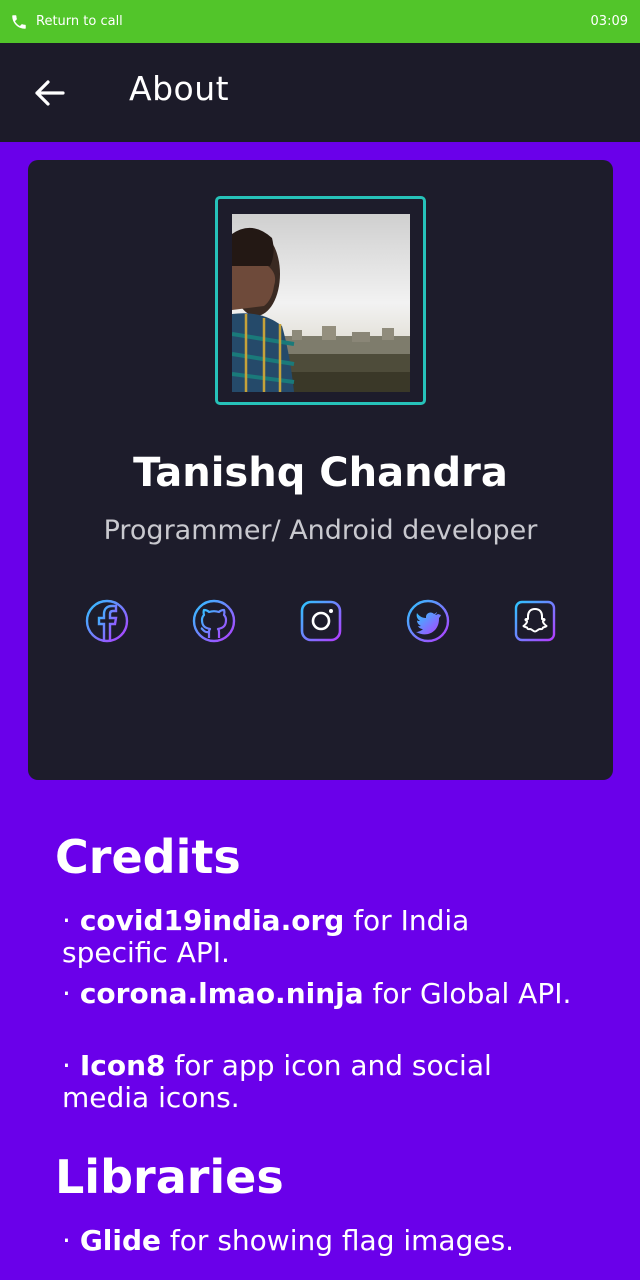  I want to click on library-name: Glide, so click(120, 1240).